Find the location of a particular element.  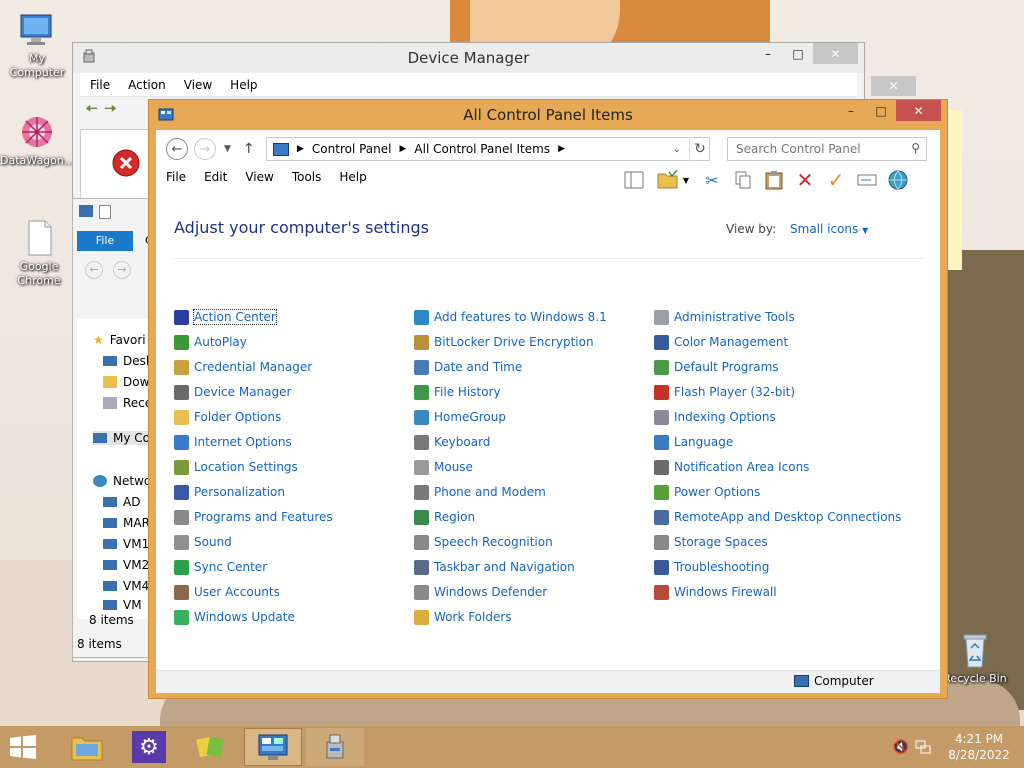

taskbar-control-panel is located at coordinates (273, 747).